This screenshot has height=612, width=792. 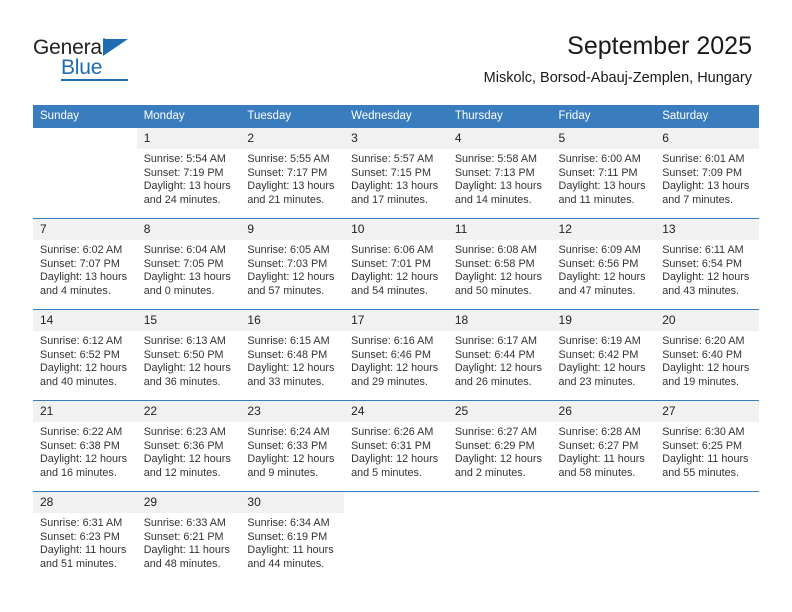 What do you see at coordinates (703, 432) in the screenshot?
I see `sunrise-line: Sunrise: 6:30 AM` at bounding box center [703, 432].